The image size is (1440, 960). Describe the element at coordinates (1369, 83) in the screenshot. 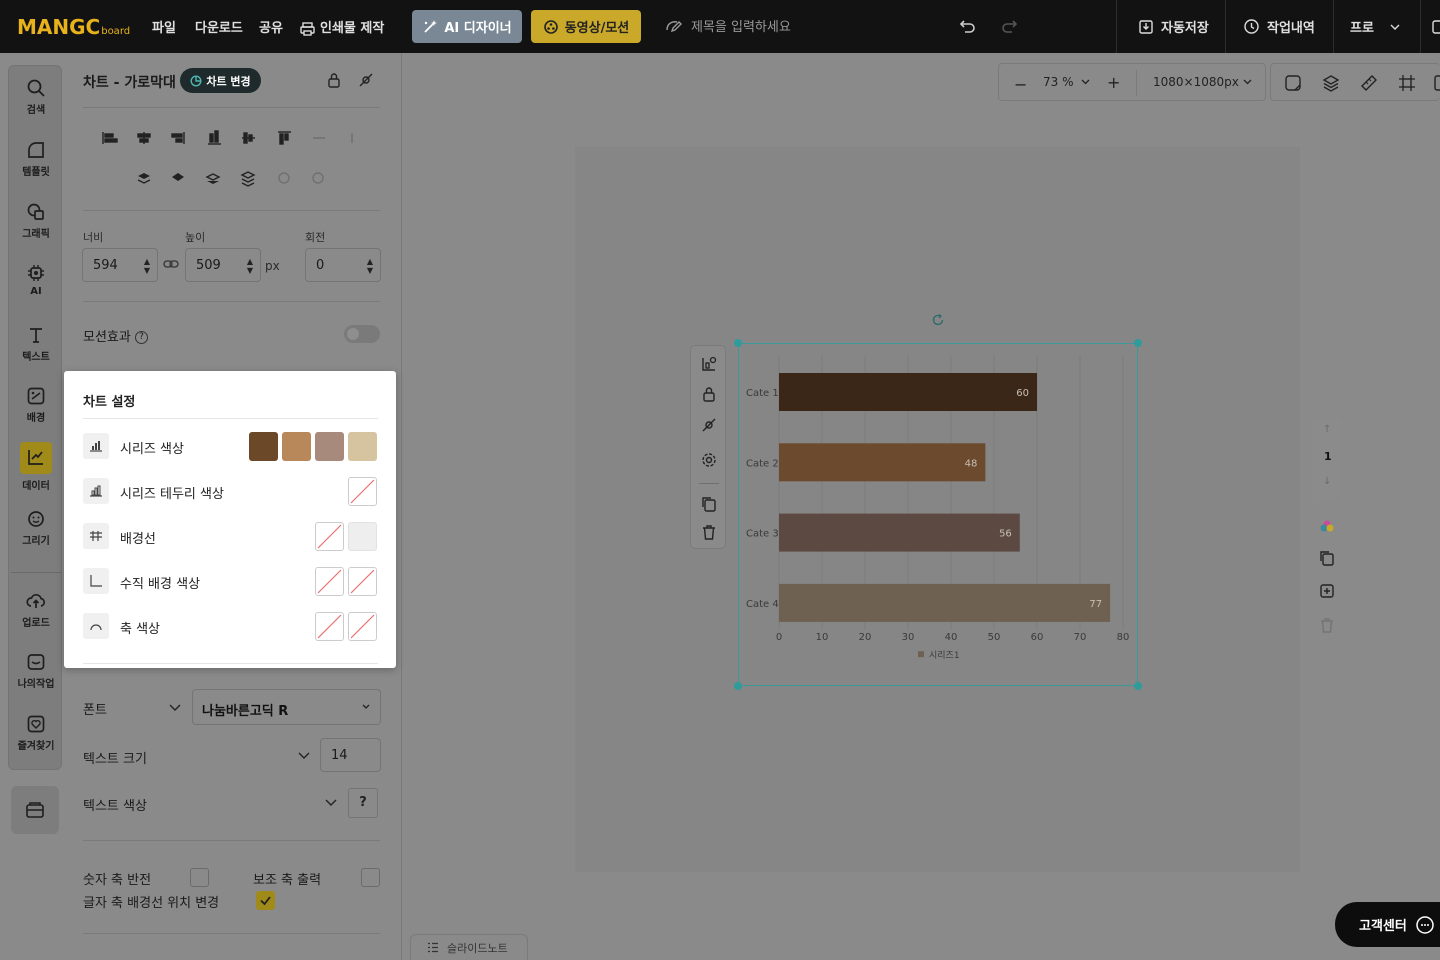

I see `ruler-icon` at that location.